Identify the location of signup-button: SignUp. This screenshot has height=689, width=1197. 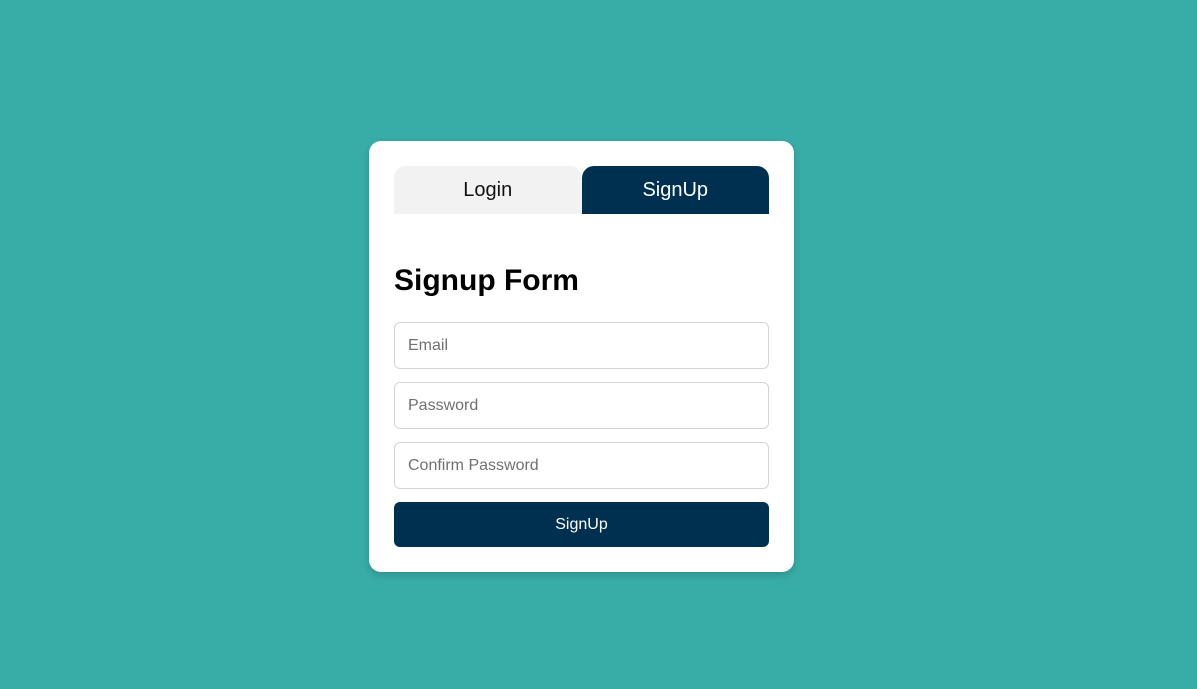
(581, 524).